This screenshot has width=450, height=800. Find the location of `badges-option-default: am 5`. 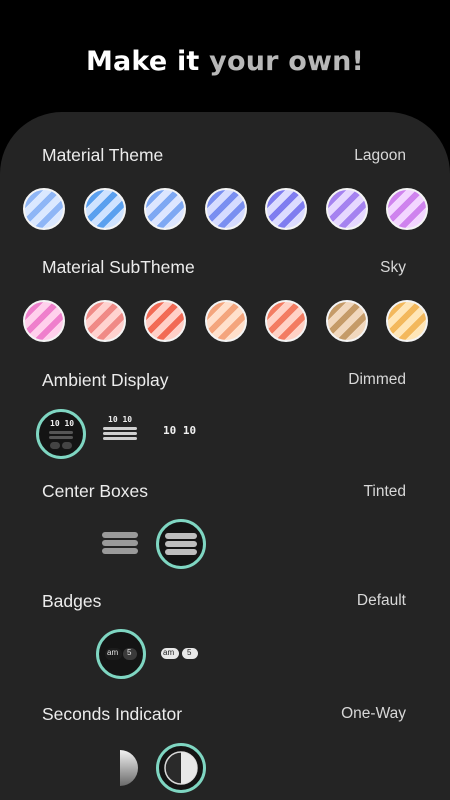

badges-option-default: am 5 is located at coordinates (121, 654).